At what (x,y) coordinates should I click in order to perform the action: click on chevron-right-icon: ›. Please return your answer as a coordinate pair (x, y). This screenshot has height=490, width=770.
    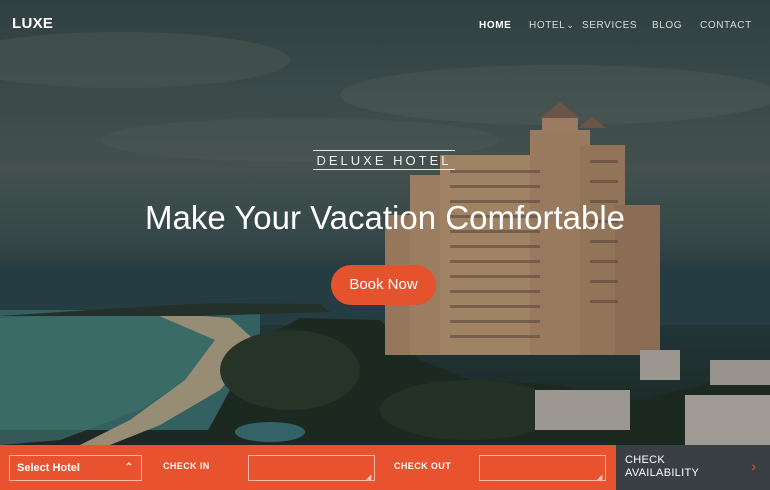
    Looking at the image, I should click on (753, 466).